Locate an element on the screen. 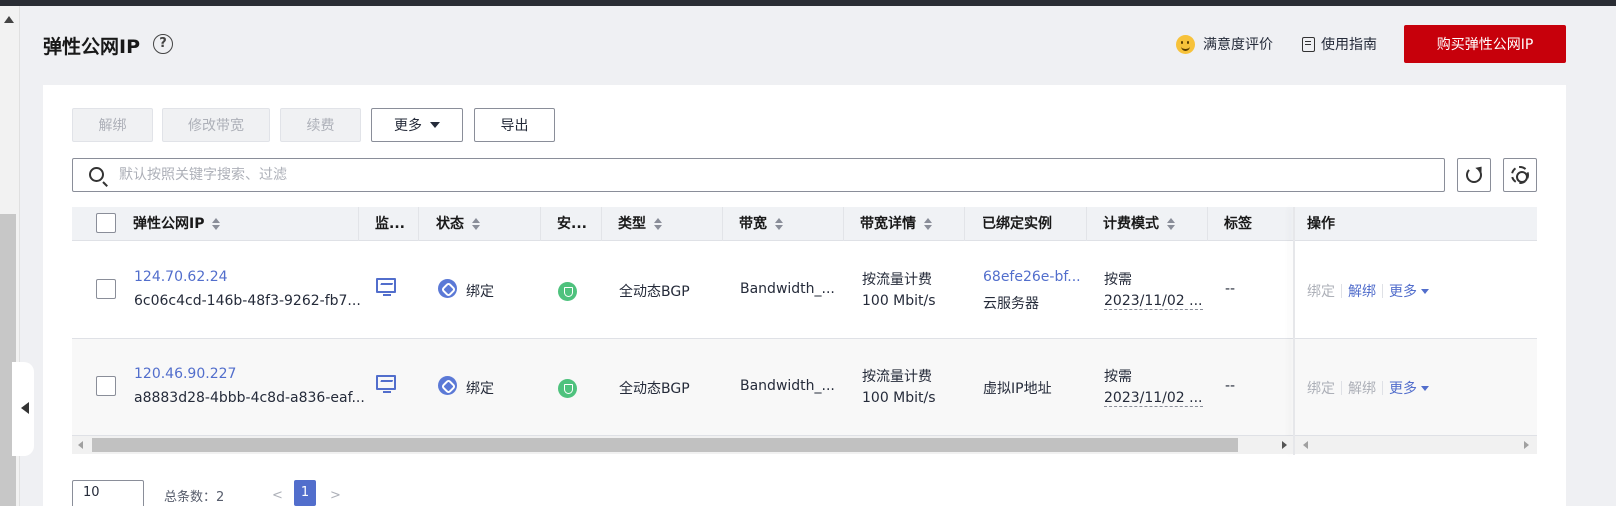 This screenshot has height=506, width=1616. col-billing: 计费模式 is located at coordinates (1139, 224).